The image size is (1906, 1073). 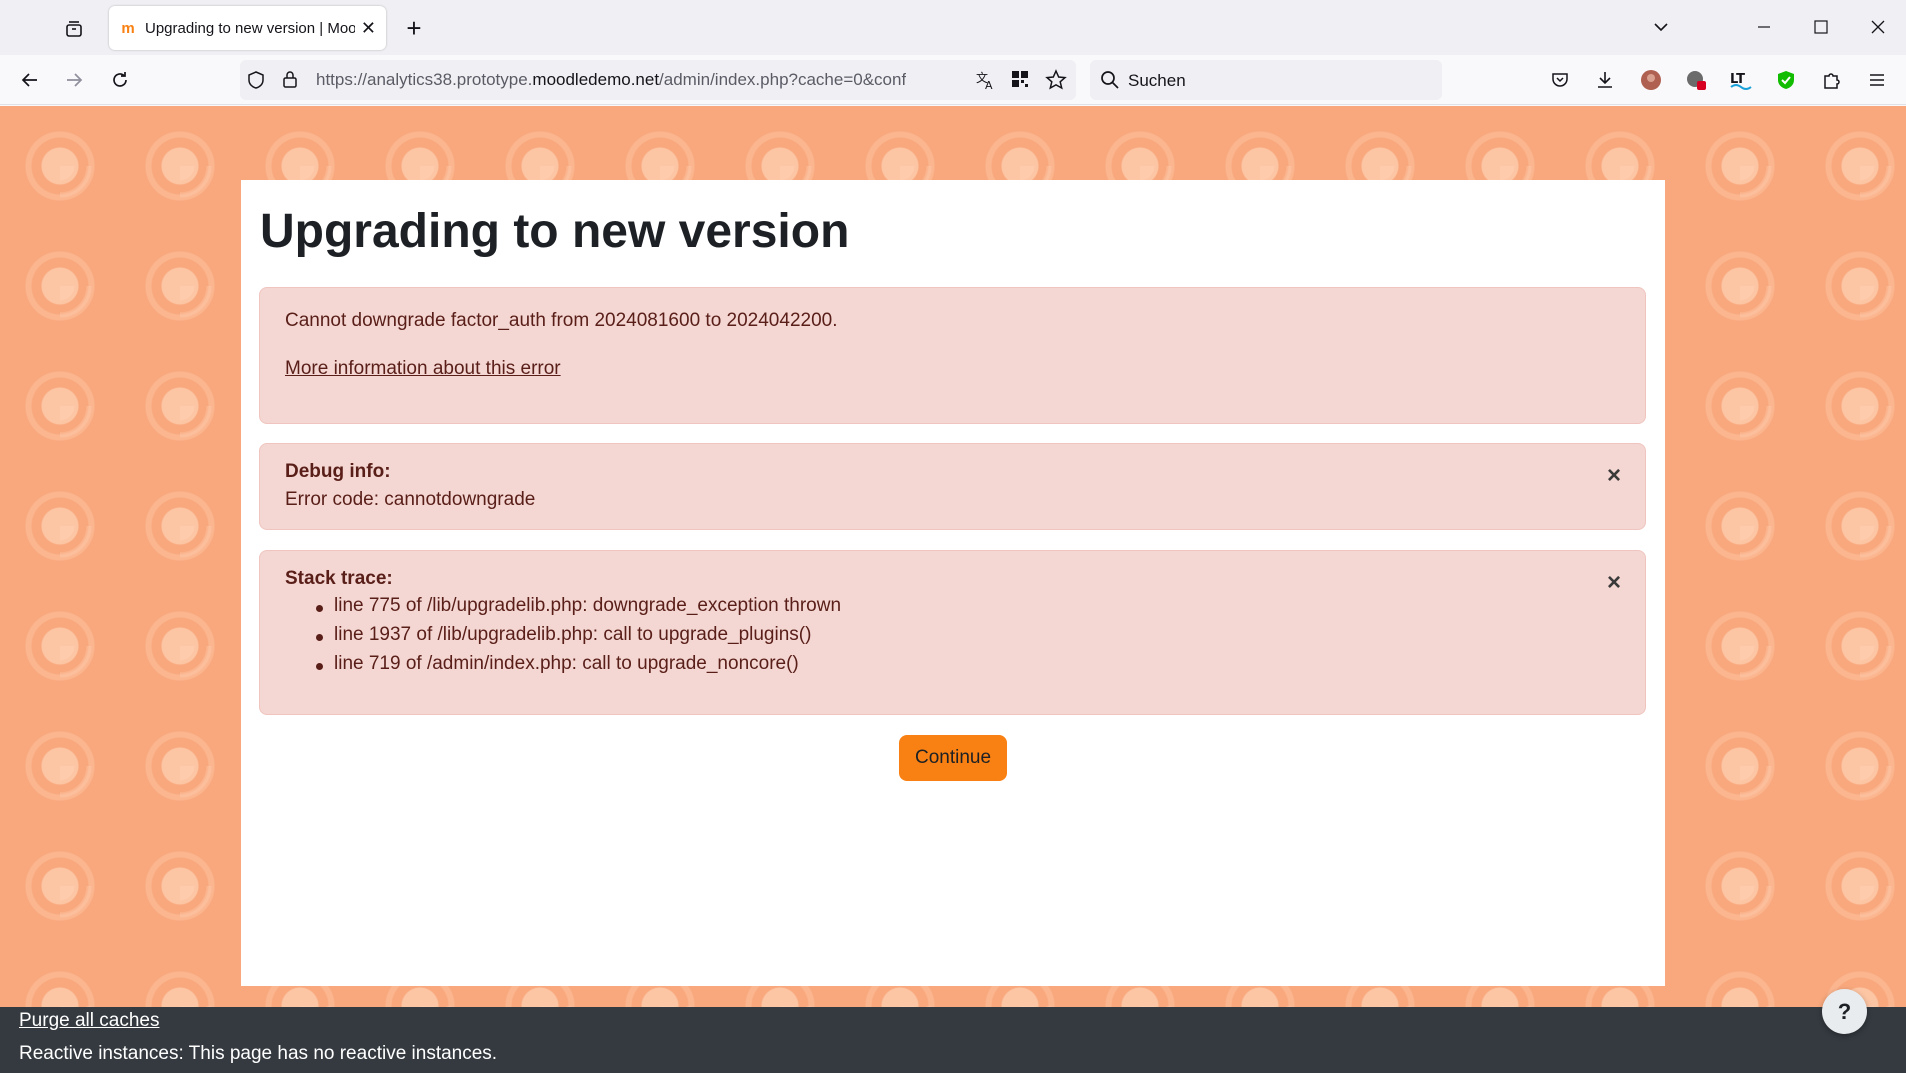 I want to click on page-title: Upgrading to new version, so click(x=555, y=231).